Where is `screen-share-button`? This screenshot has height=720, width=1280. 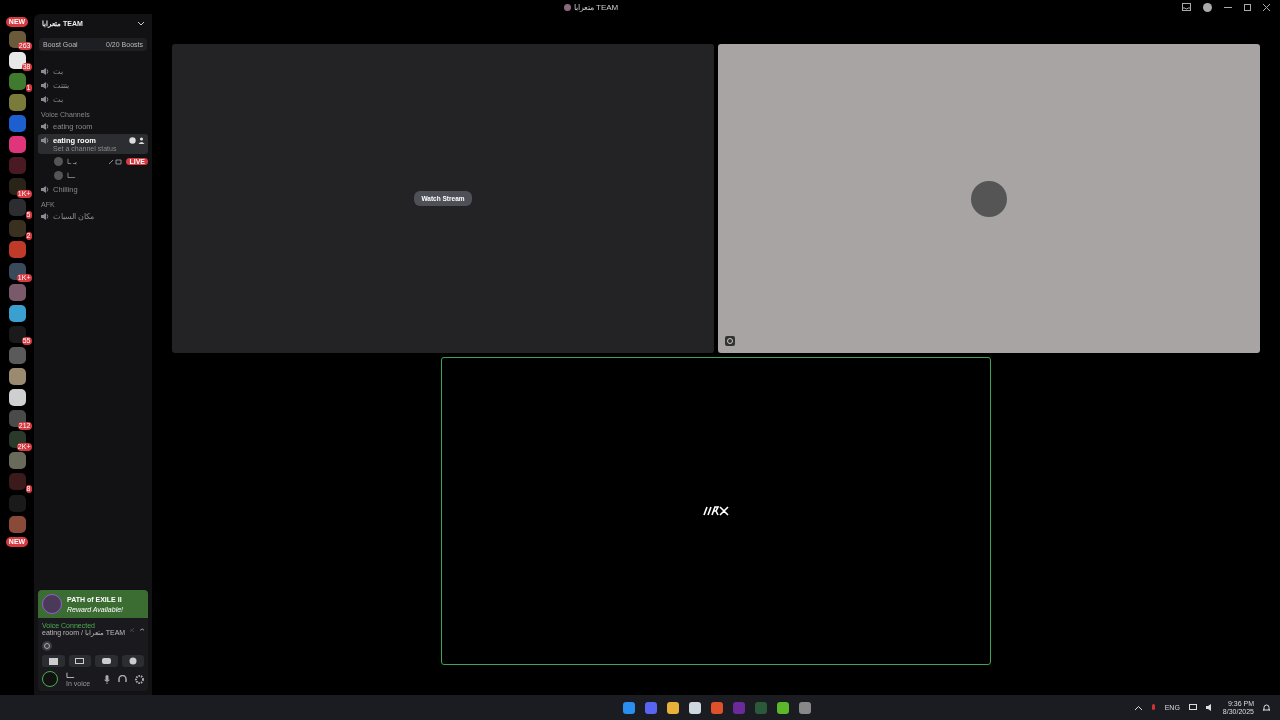
screen-share-button is located at coordinates (79, 661).